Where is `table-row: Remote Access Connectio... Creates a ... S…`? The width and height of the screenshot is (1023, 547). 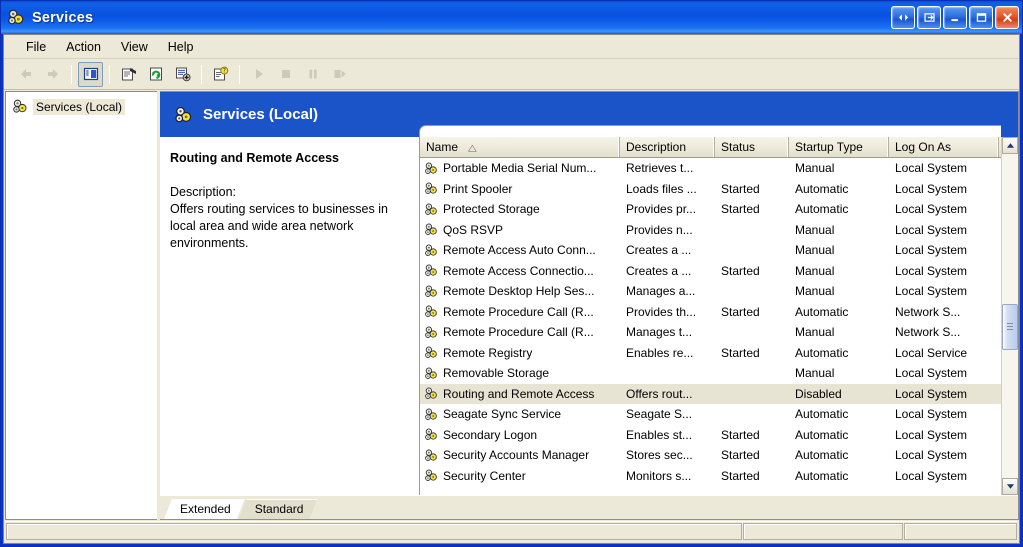
table-row: Remote Access Connectio... Creates a ... S… is located at coordinates (710, 271).